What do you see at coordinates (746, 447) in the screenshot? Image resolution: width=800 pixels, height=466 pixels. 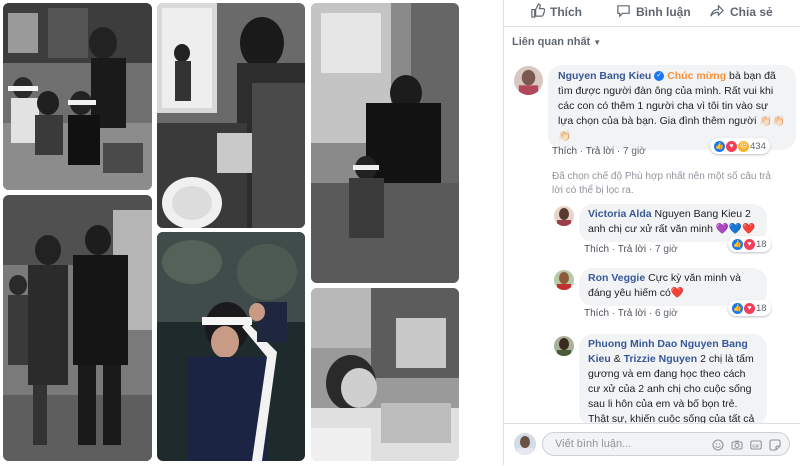 I see `composer-icons: GIF` at bounding box center [746, 447].